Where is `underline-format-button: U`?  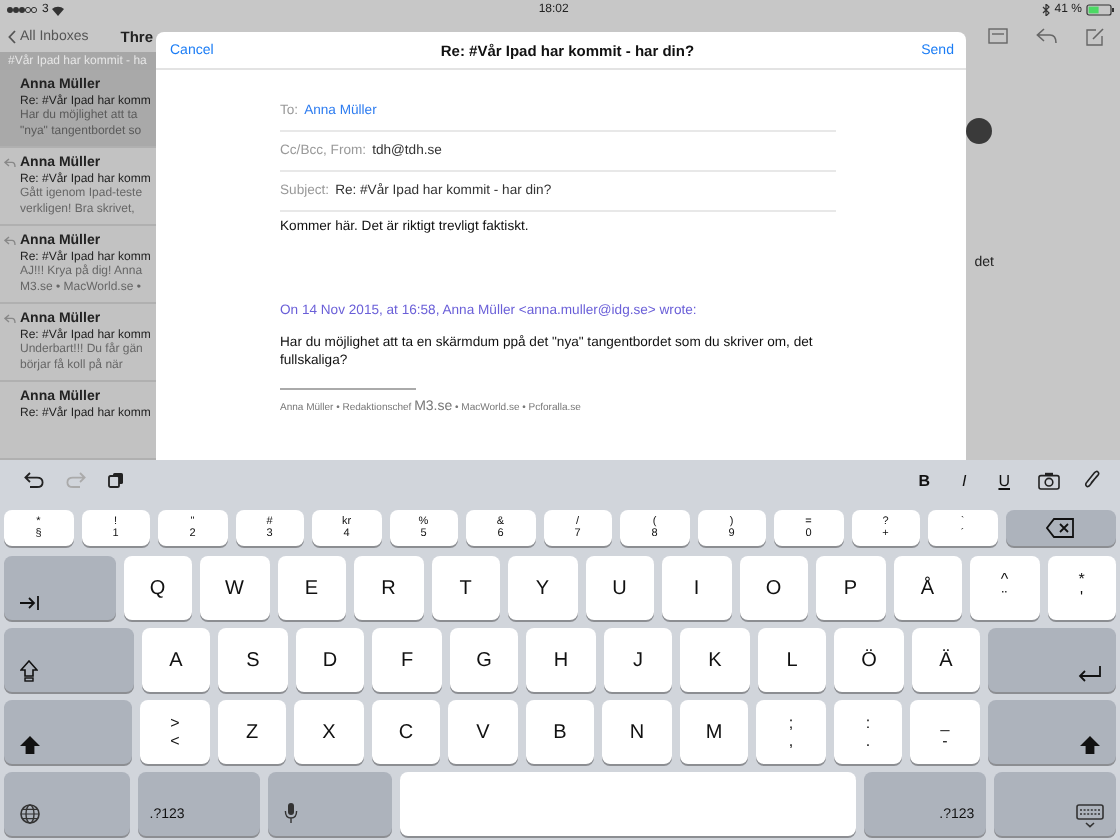 underline-format-button: U is located at coordinates (1004, 480).